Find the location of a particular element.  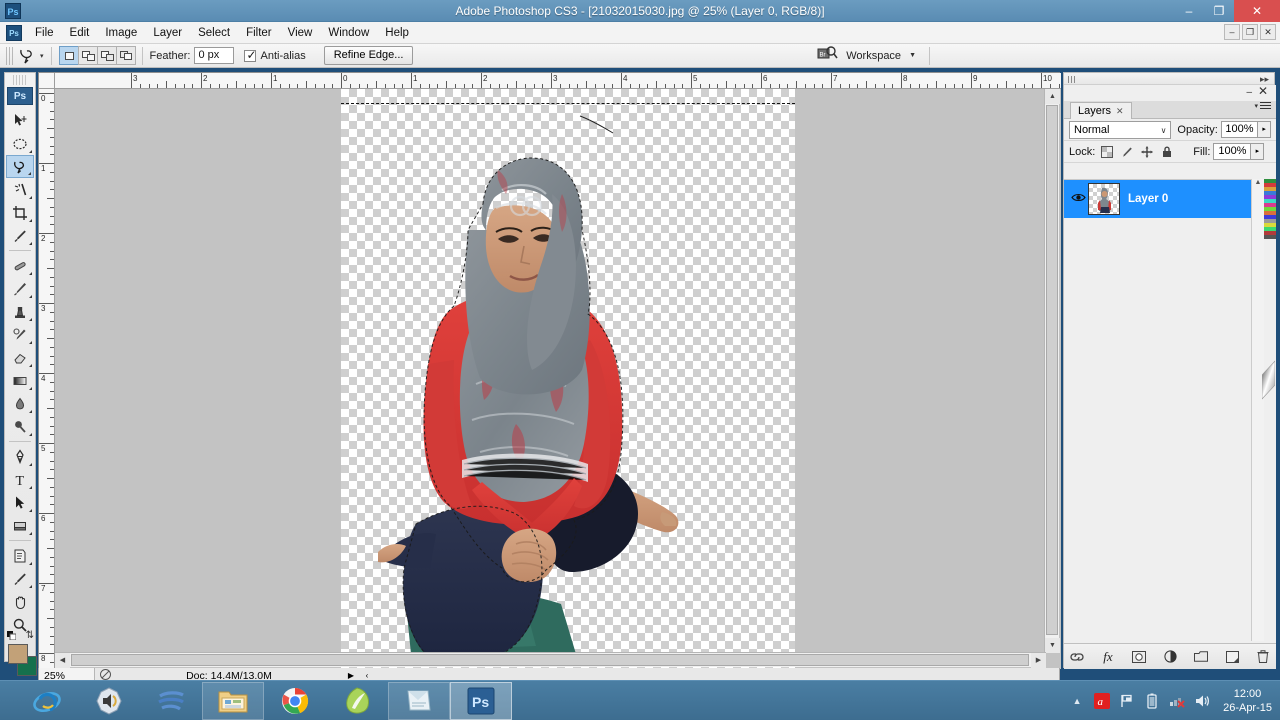

blue-app-button is located at coordinates (171, 701).